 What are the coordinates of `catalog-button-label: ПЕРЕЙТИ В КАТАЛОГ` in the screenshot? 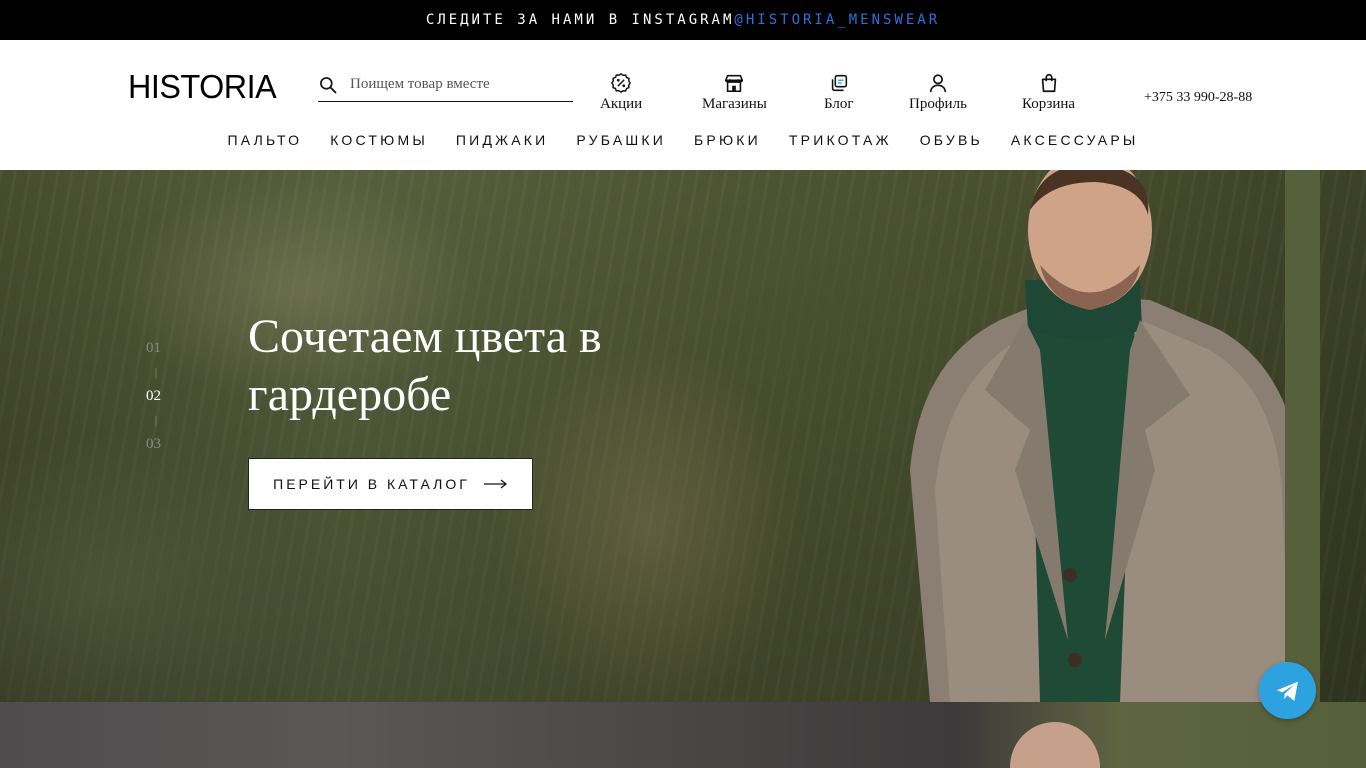 It's located at (371, 484).